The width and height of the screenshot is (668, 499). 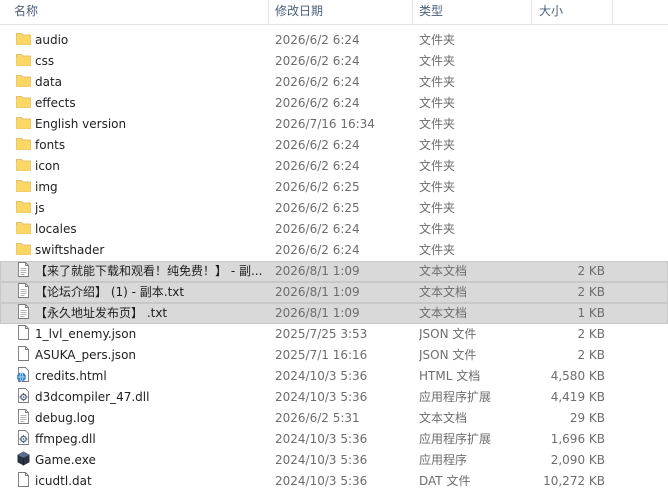 What do you see at coordinates (317, 208) in the screenshot?
I see `file-modified-date: 2026/6/2 6:25` at bounding box center [317, 208].